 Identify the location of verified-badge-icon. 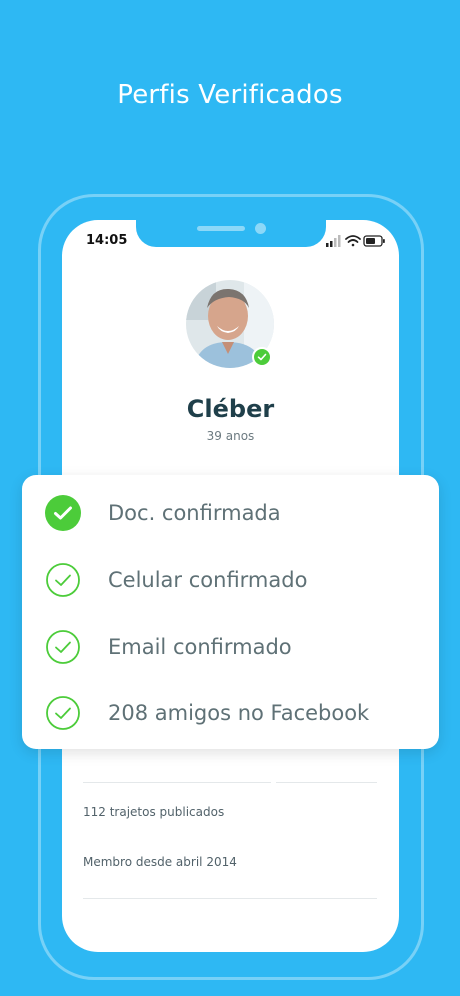
(262, 357).